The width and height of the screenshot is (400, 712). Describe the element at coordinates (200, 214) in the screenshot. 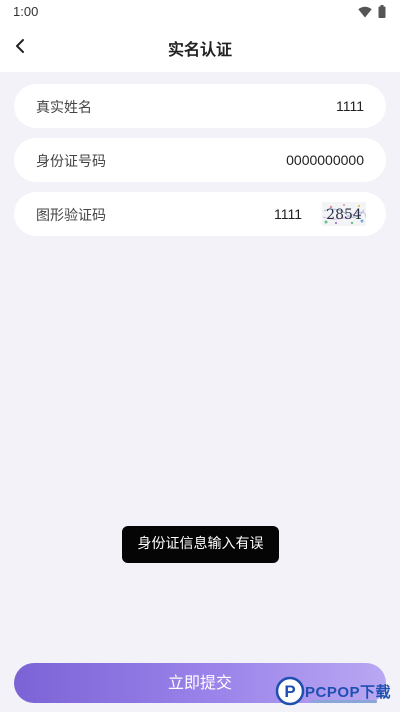

I see `captcha-row: 图形验证码 2854` at that location.